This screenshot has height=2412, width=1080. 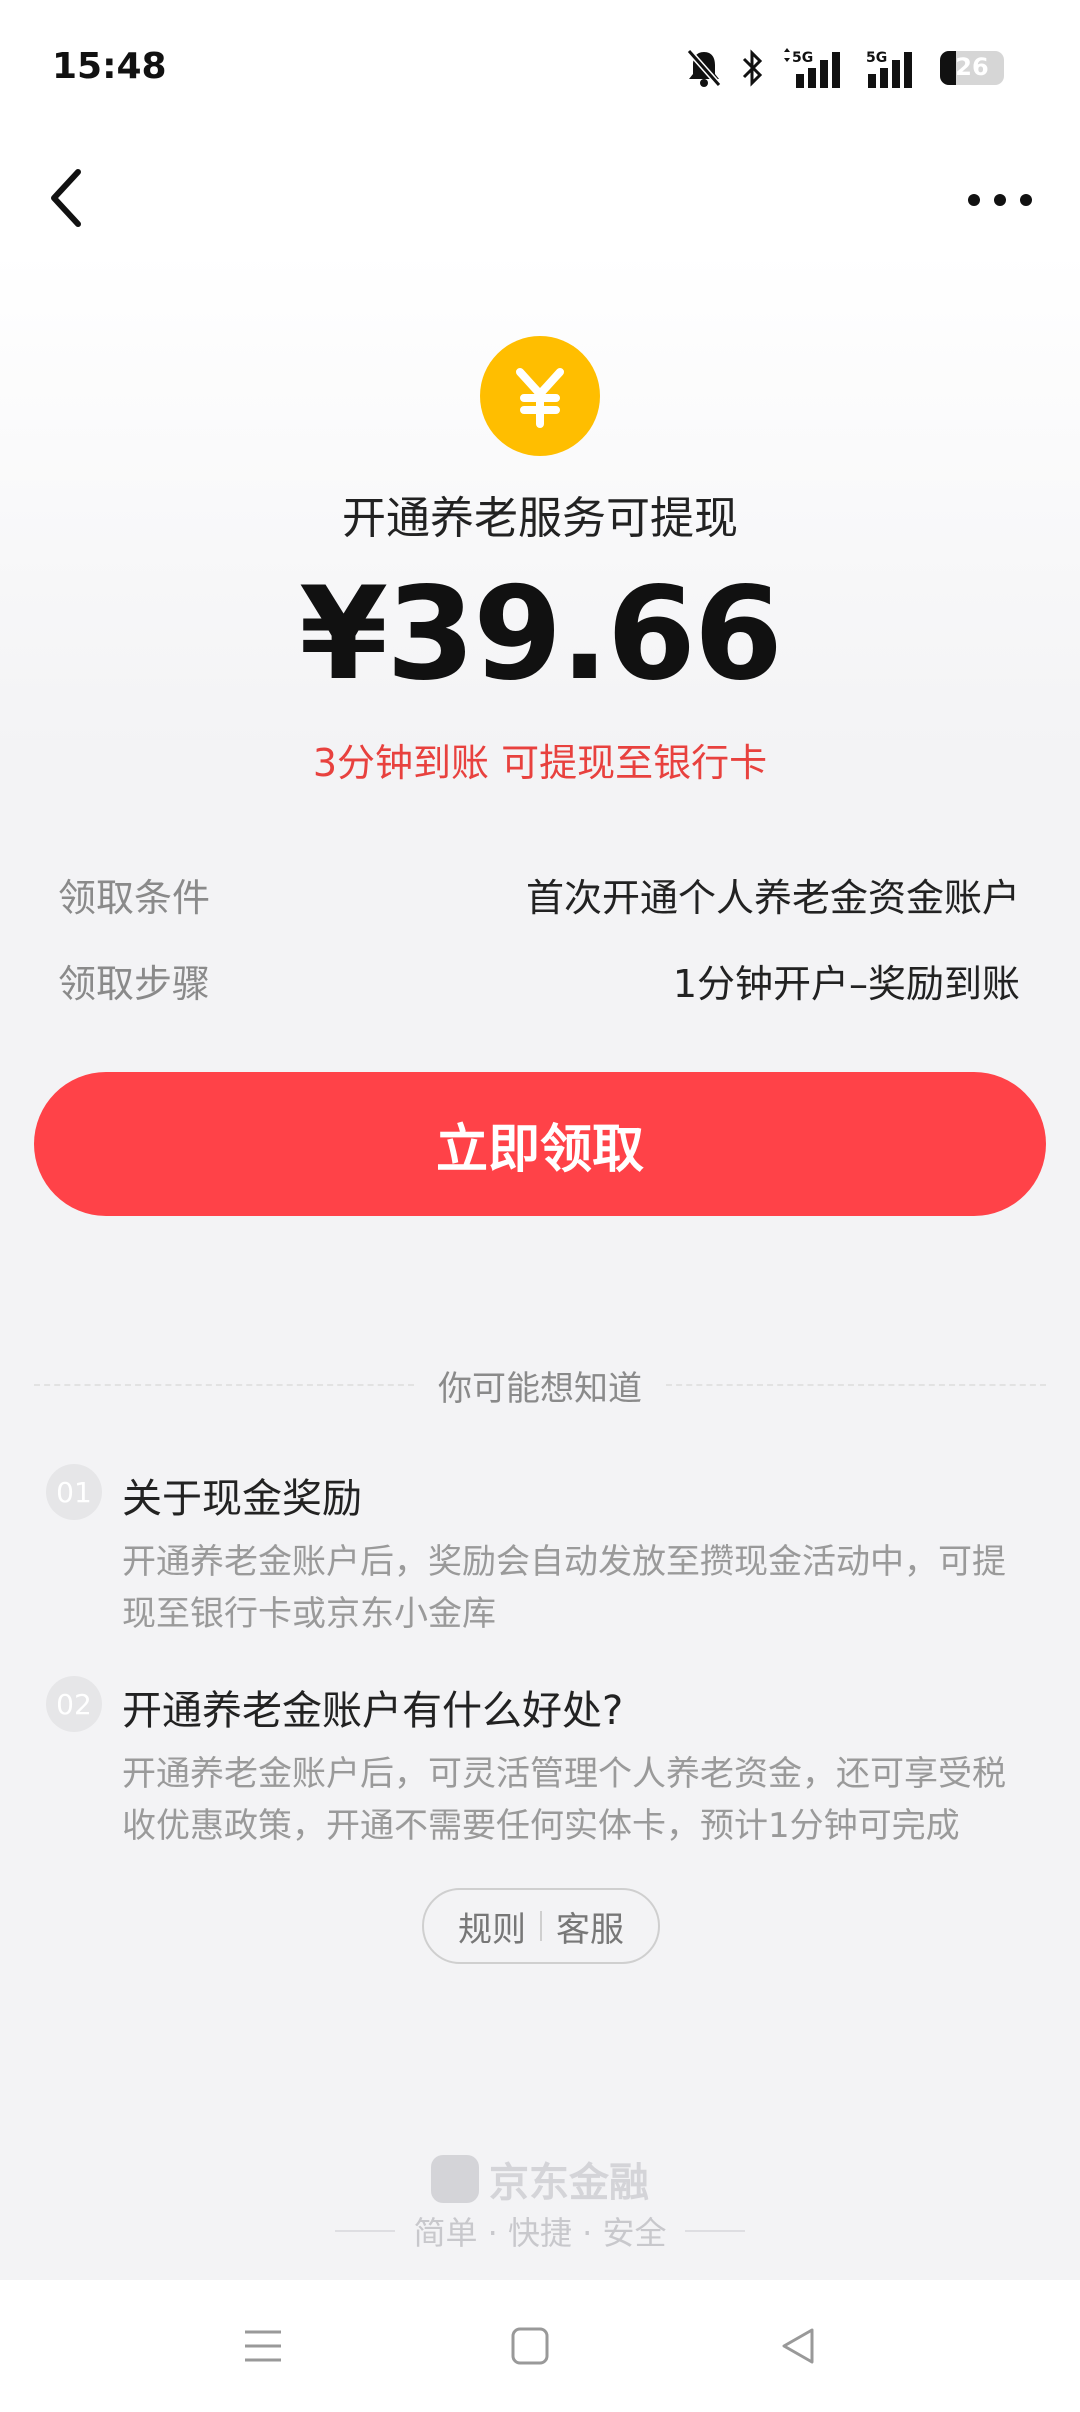 I want to click on menu-icon, so click(x=263, y=2346).